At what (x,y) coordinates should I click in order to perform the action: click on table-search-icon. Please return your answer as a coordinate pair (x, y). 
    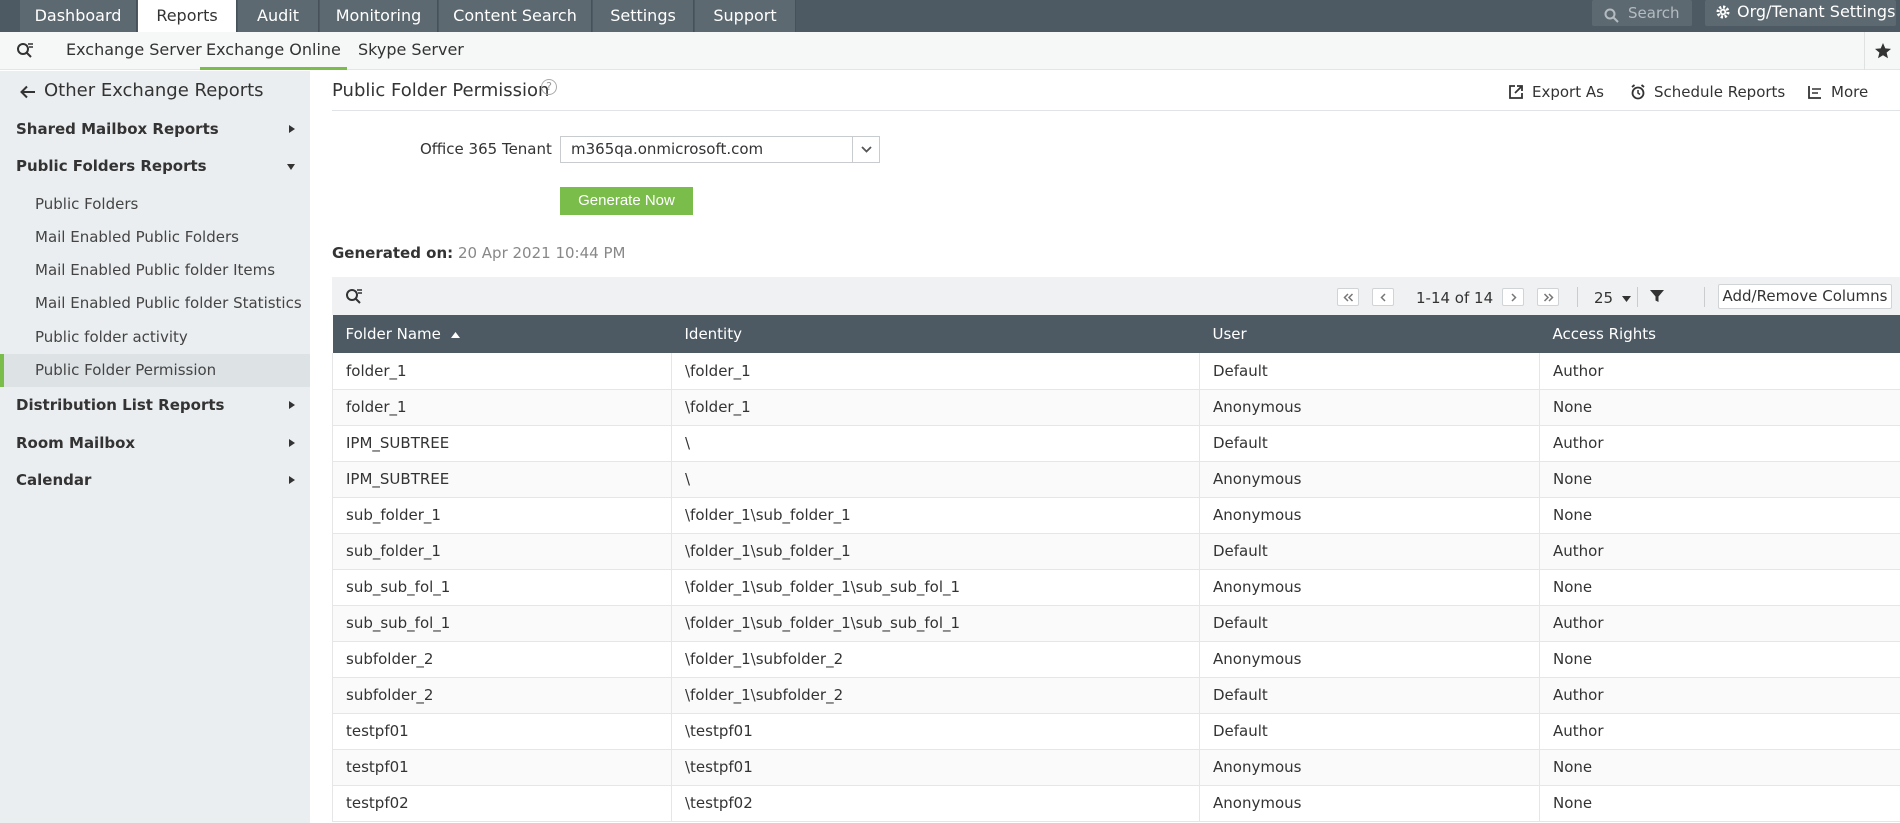
    Looking at the image, I should click on (354, 298).